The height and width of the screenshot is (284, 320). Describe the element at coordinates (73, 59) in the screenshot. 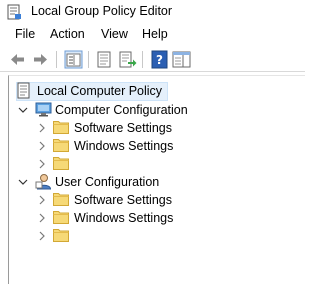

I see `show-hide-tree-icon` at that location.